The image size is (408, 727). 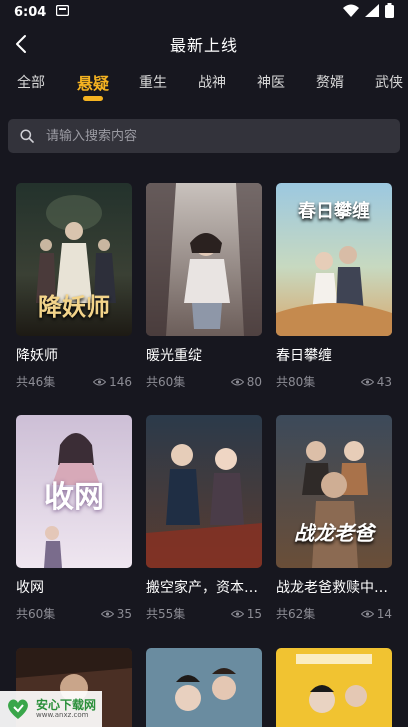 I want to click on search-input, so click(x=206, y=136).